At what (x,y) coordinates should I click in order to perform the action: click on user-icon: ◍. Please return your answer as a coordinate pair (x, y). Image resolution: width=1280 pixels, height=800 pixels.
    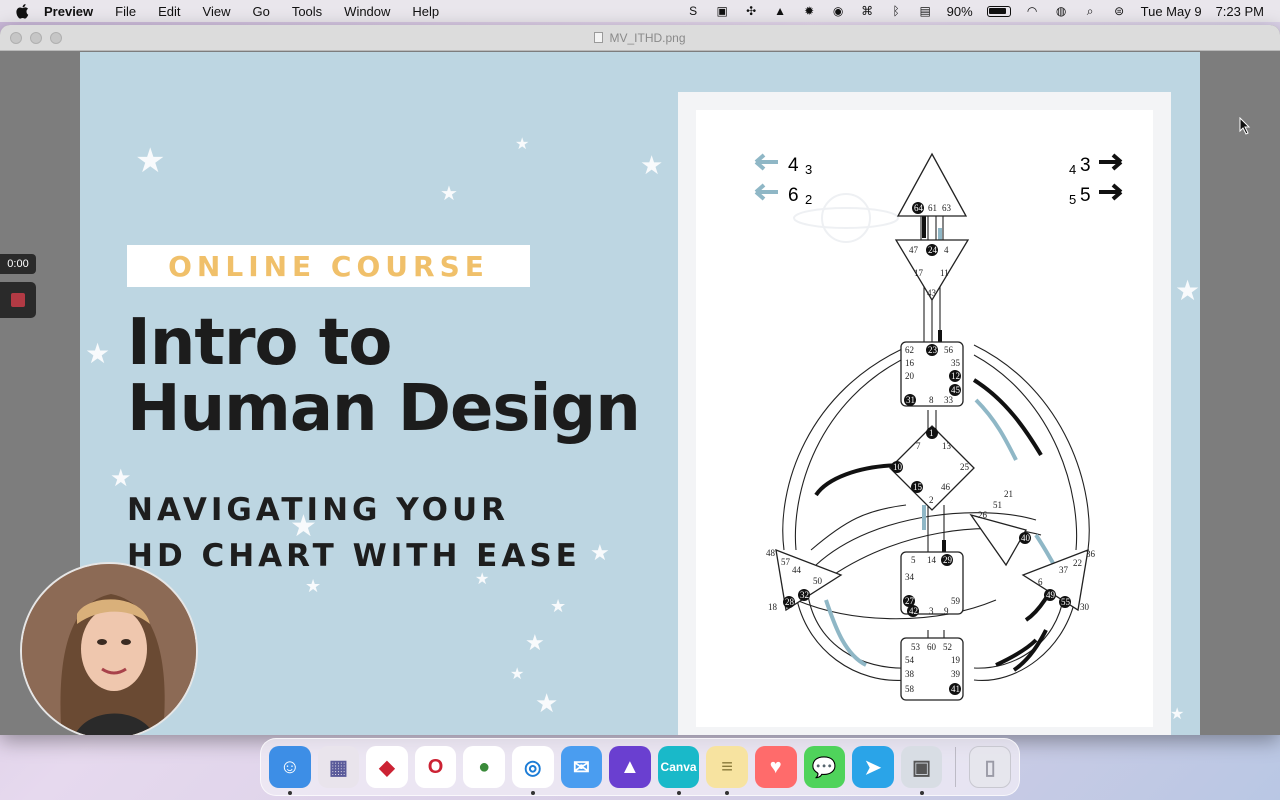
    Looking at the image, I should click on (1061, 11).